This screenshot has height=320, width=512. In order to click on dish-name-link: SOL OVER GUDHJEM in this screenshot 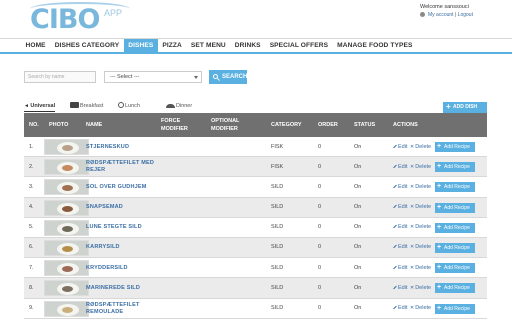, I will do `click(116, 187)`.